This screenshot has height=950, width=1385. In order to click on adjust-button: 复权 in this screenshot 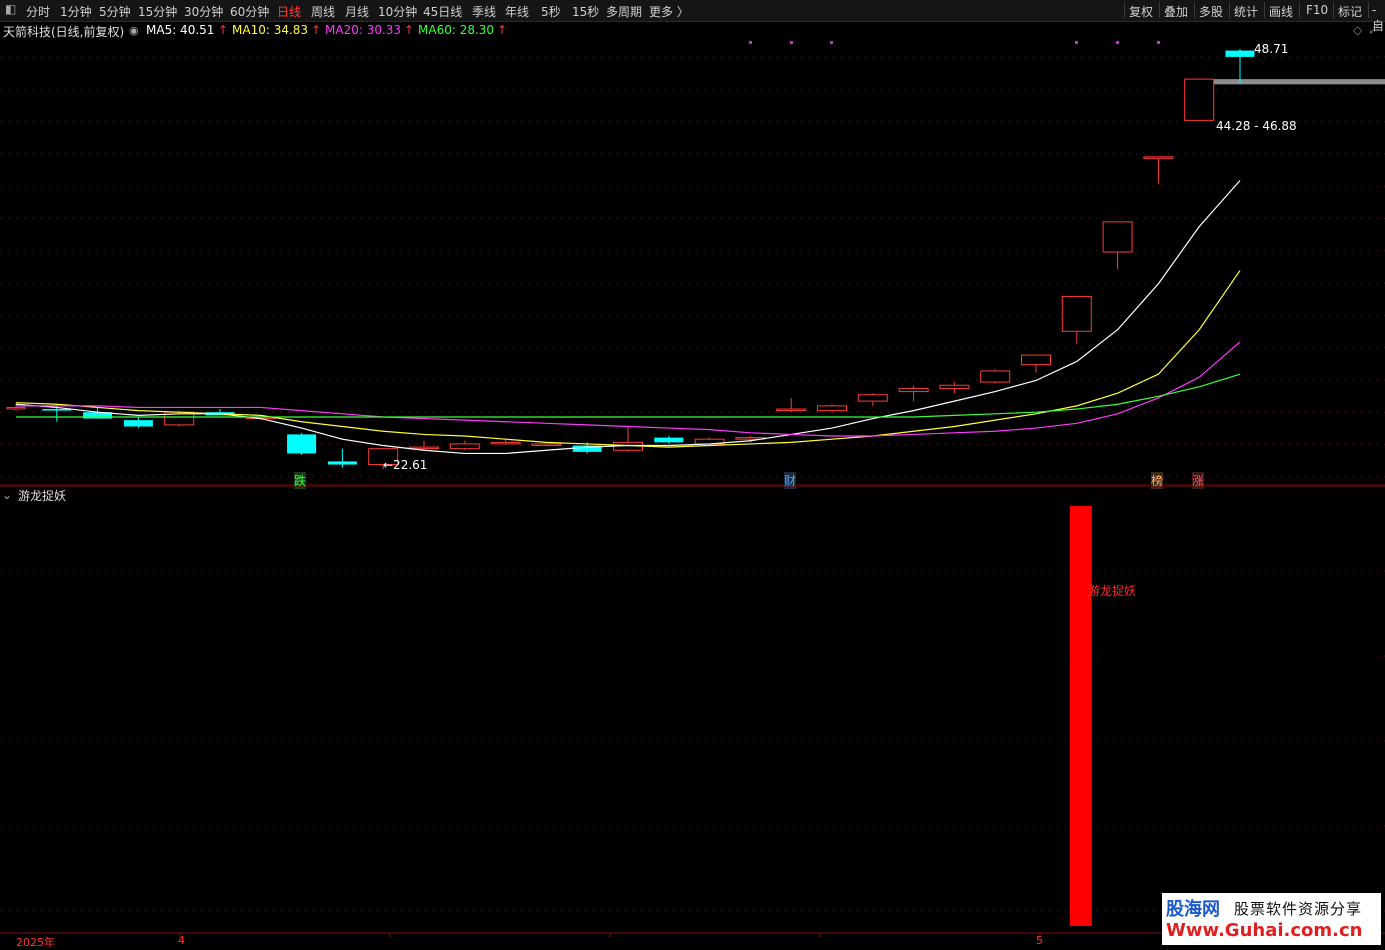, I will do `click(1141, 11)`.